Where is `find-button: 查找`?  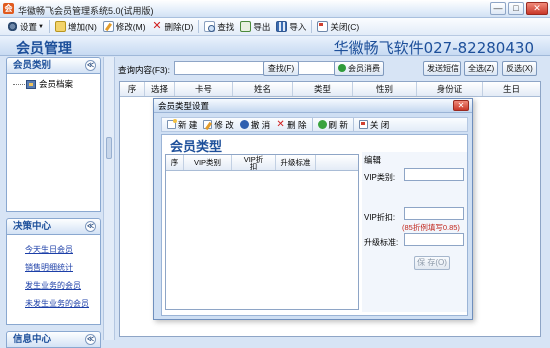
find-button: 查找 is located at coordinates (219, 27).